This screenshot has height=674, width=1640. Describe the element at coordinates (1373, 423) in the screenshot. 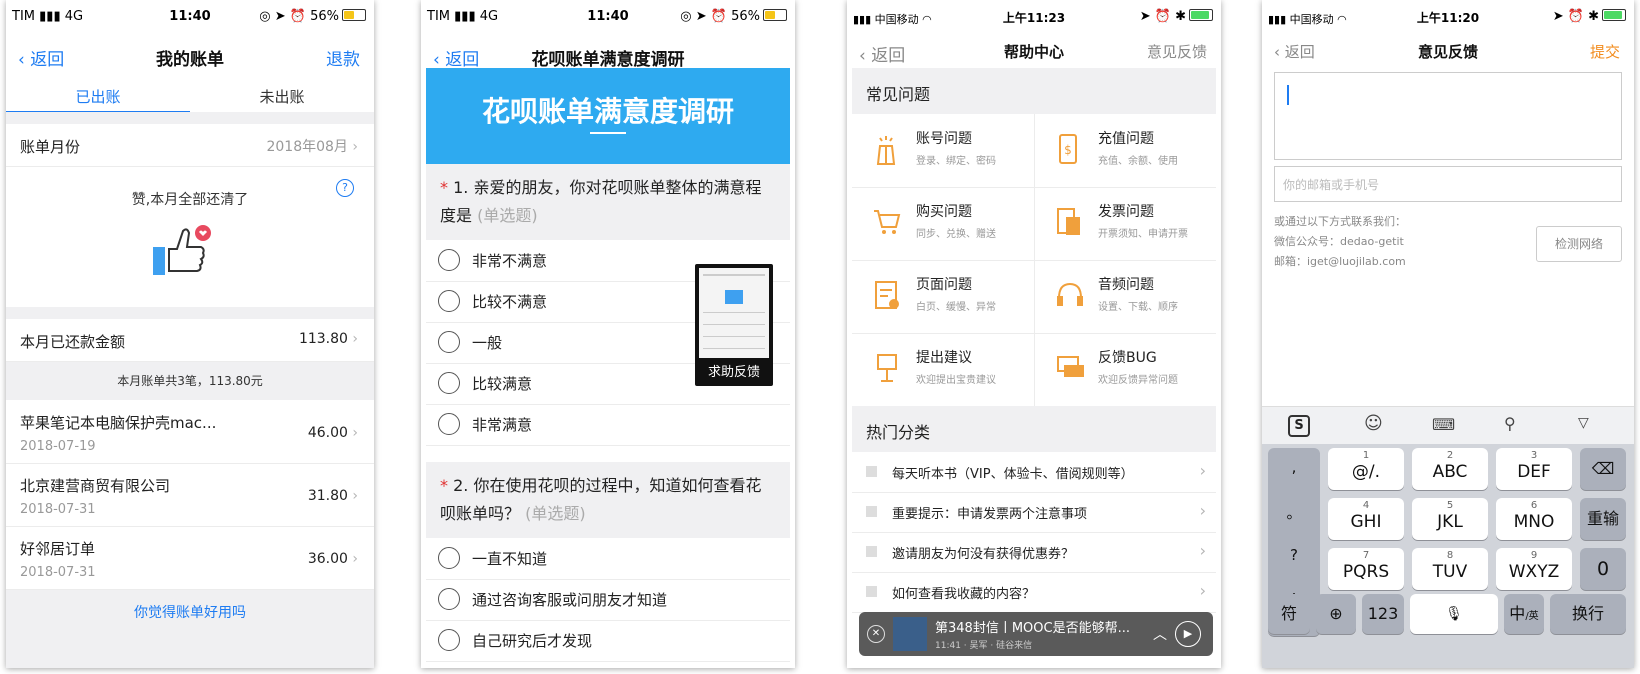

I see `emoji-icon: ☺` at that location.